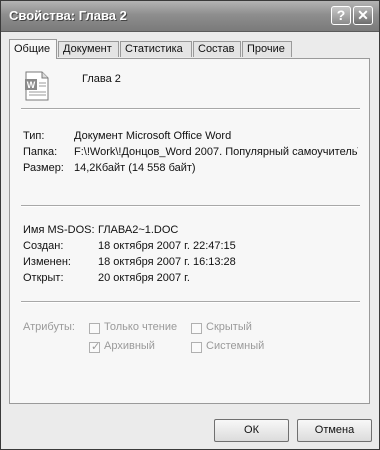 This screenshot has width=380, height=450. What do you see at coordinates (251, 430) in the screenshot?
I see `ok-button: ОК` at bounding box center [251, 430].